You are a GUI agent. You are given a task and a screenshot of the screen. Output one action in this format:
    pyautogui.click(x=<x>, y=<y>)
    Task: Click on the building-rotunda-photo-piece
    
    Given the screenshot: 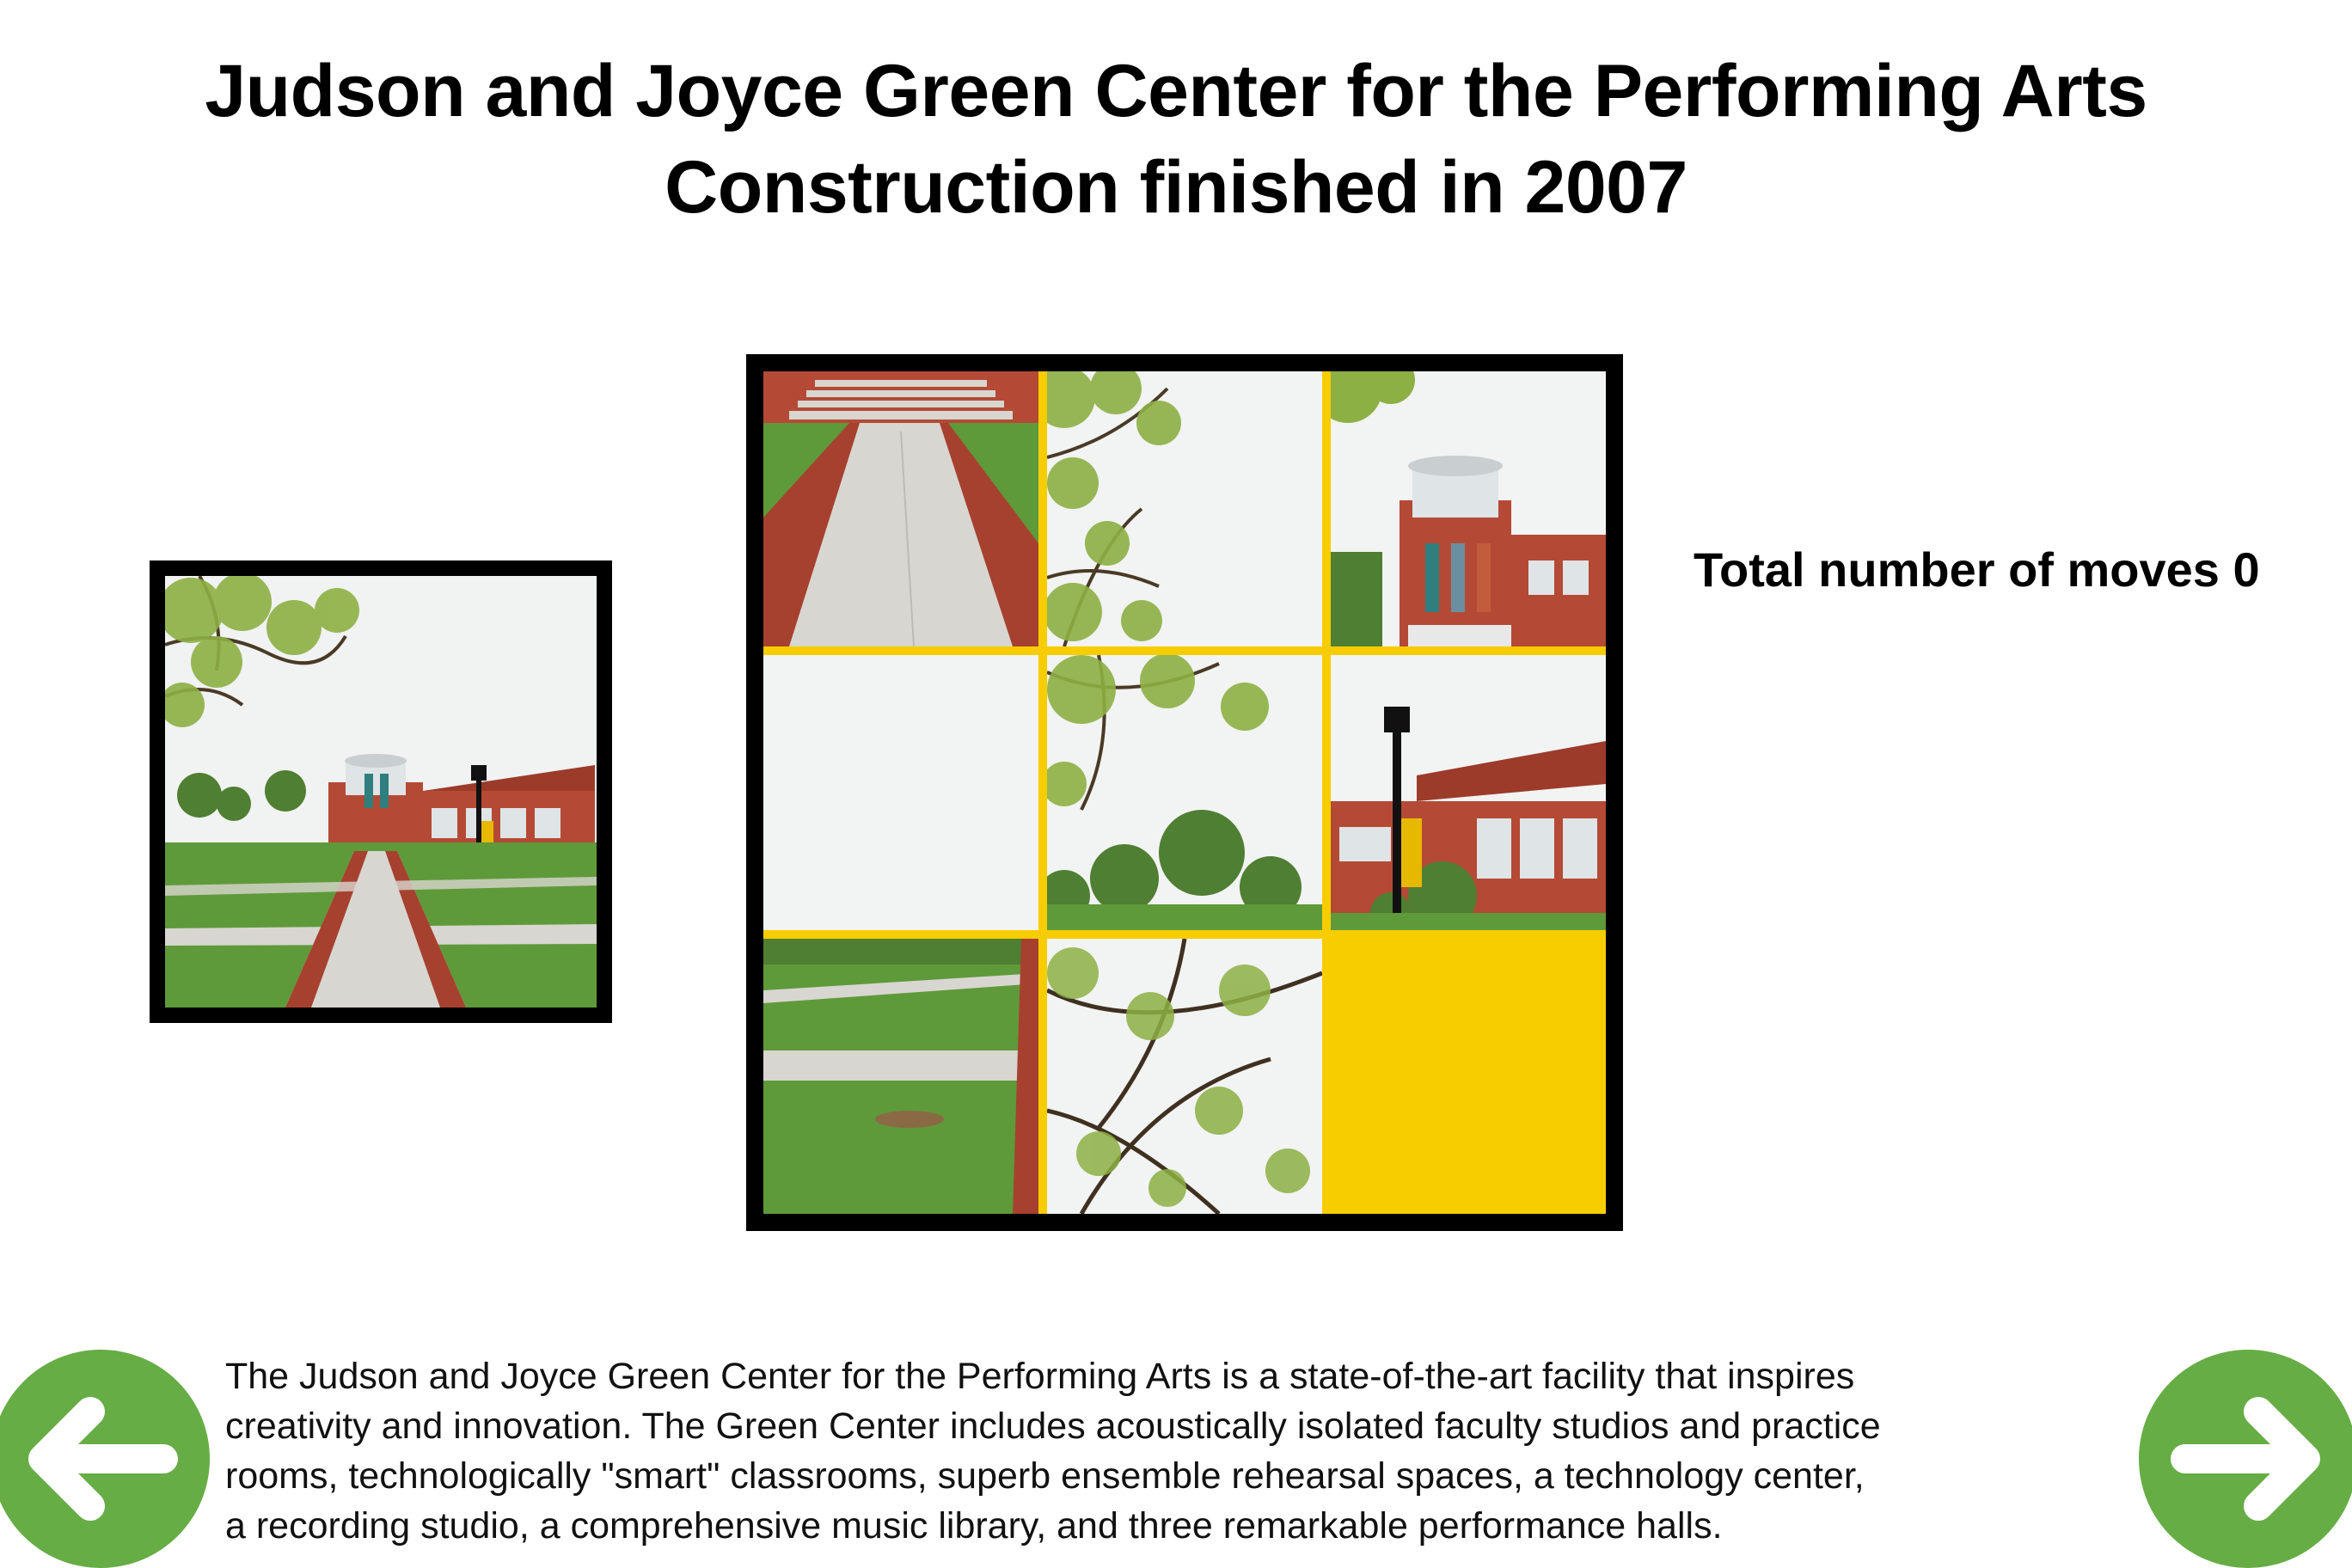 What is the action you would take?
    pyautogui.click(x=1468, y=508)
    